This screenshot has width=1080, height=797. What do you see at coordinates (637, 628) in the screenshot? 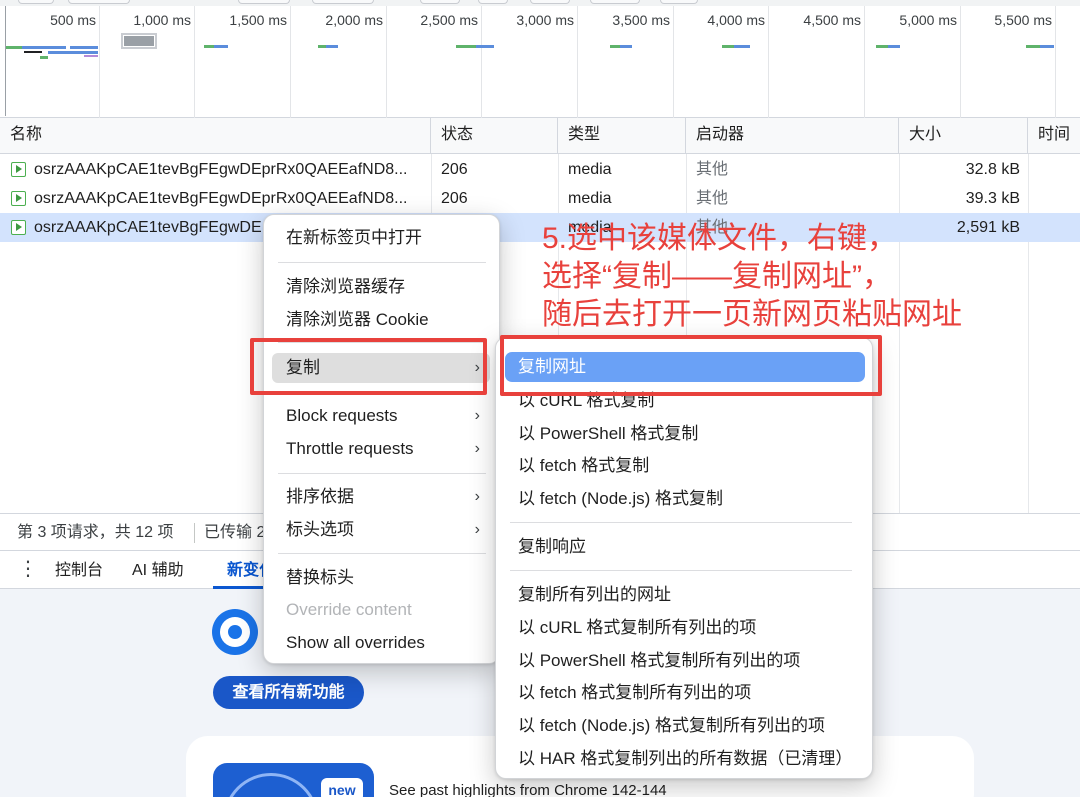
I see `menu-item-copy-all-as-curl: 以 cURL 格式复制所有列出的项` at bounding box center [637, 628].